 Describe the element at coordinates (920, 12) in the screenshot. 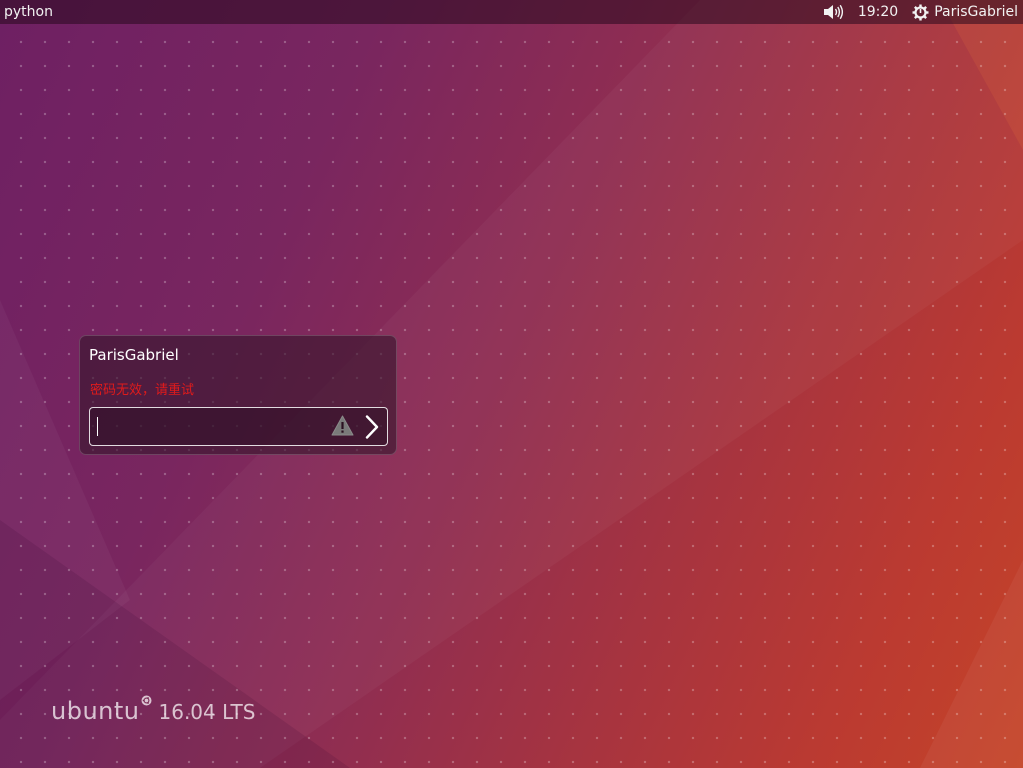

I see `power-gear-icon` at that location.